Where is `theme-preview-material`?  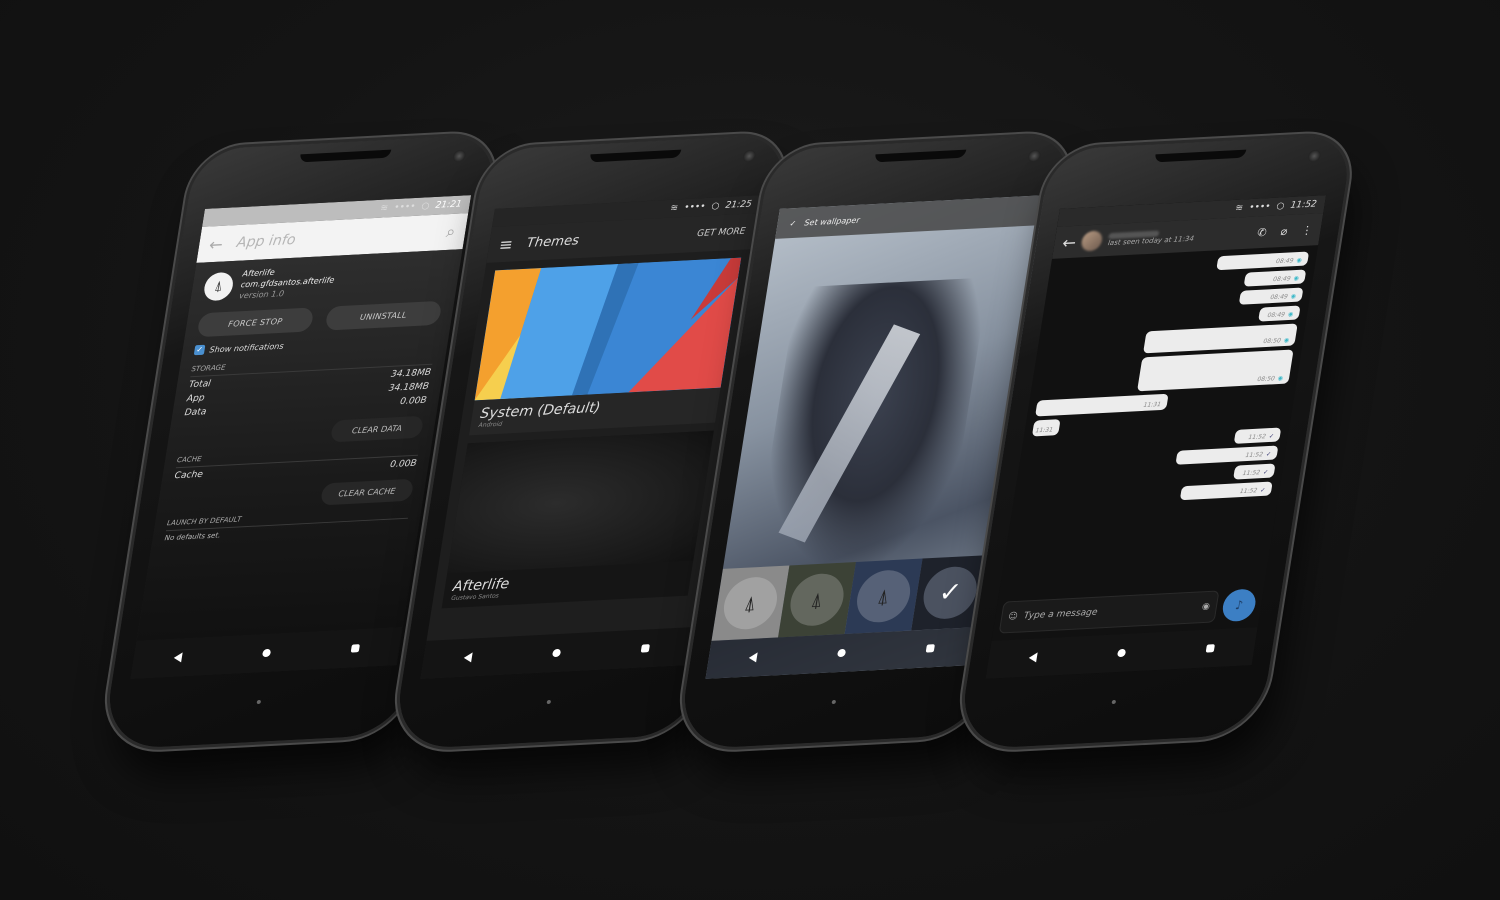
theme-preview-material is located at coordinates (608, 329).